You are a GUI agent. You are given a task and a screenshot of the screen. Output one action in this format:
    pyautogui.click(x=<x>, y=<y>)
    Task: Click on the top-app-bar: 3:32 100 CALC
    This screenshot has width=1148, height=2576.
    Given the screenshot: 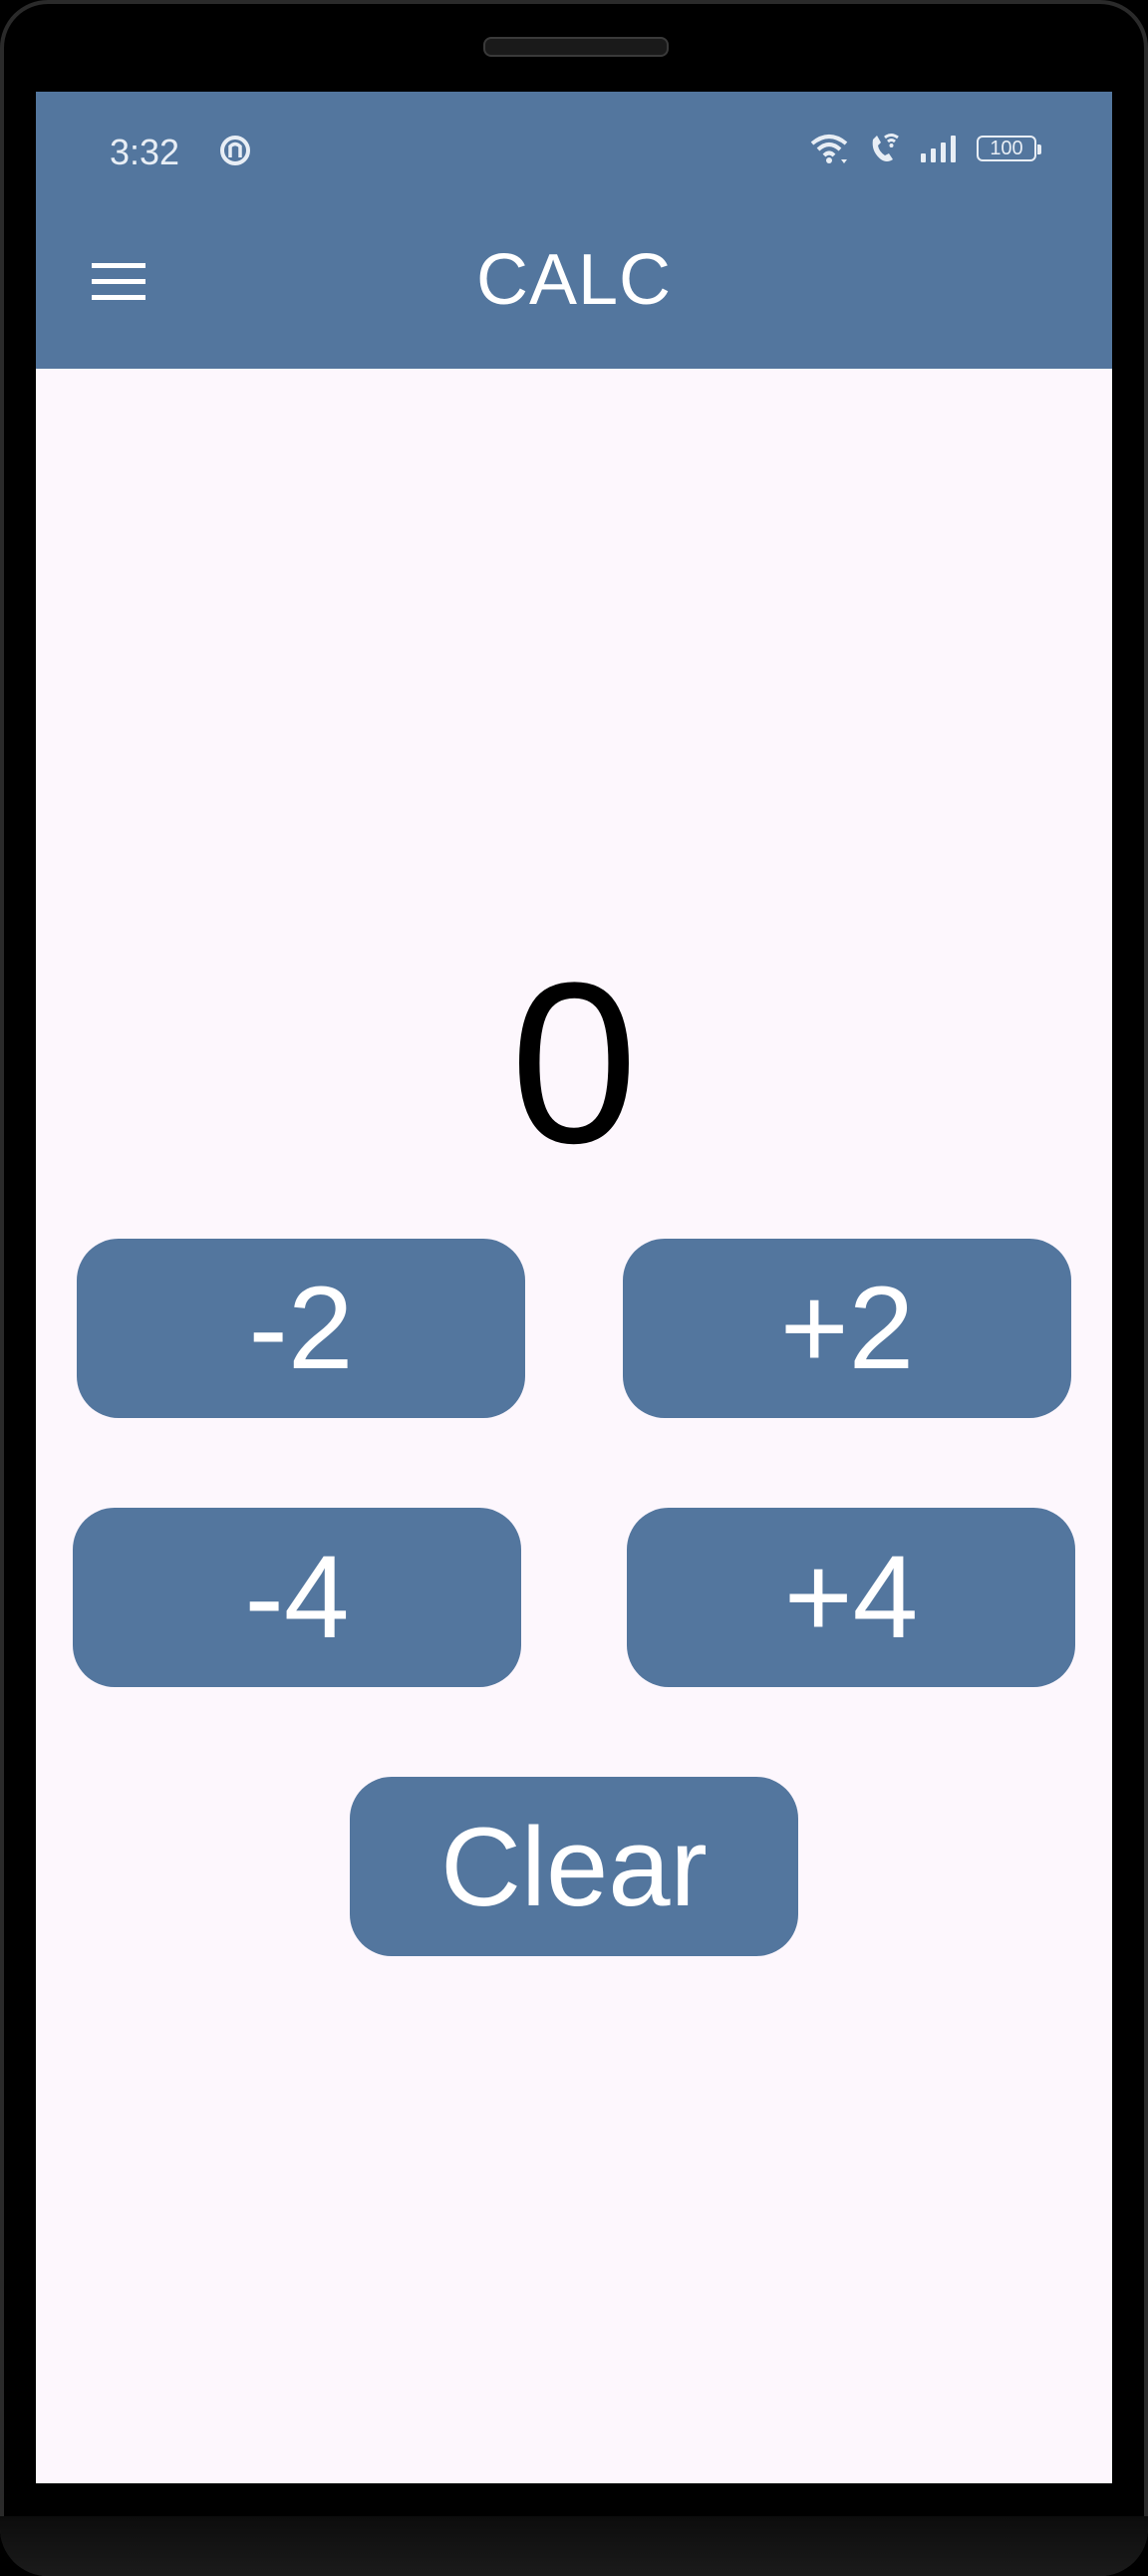 What is the action you would take?
    pyautogui.click(x=574, y=230)
    